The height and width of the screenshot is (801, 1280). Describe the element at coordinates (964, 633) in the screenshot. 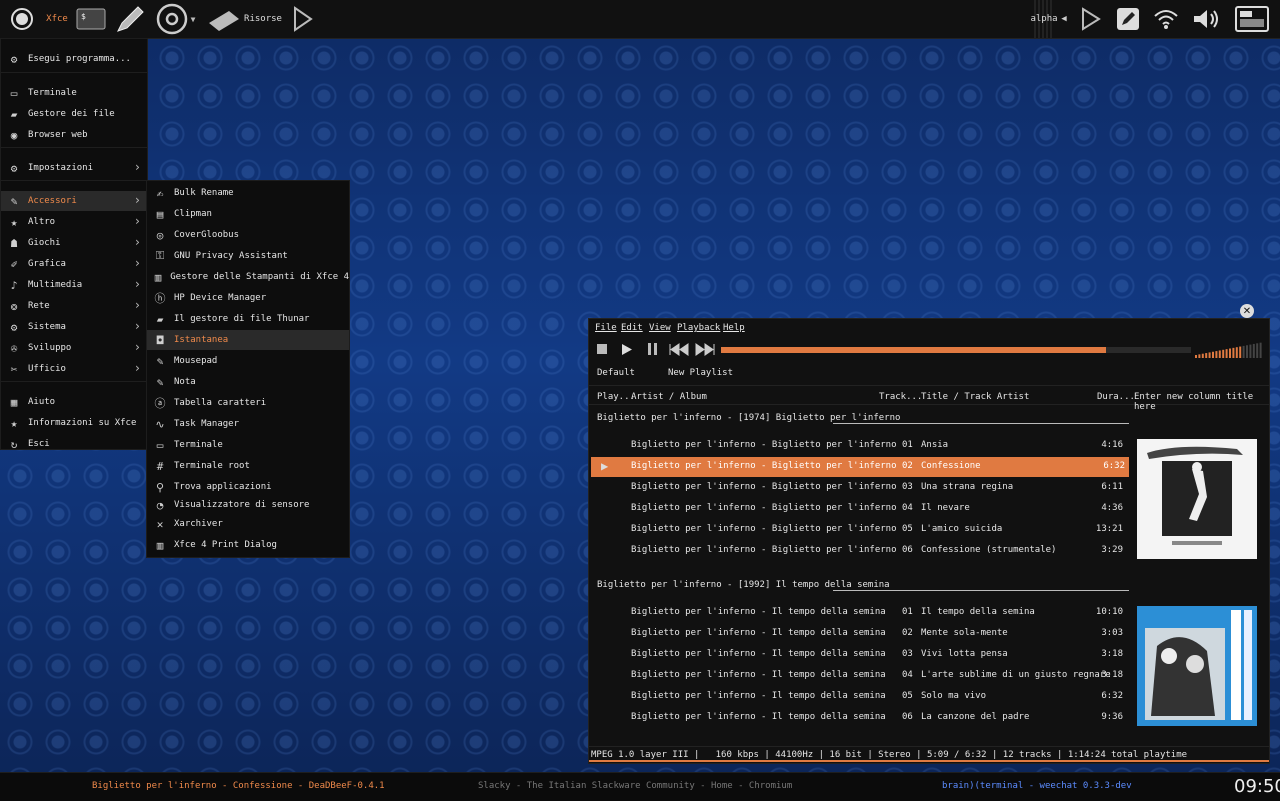

I see `track-title: Mente sola-mente` at that location.